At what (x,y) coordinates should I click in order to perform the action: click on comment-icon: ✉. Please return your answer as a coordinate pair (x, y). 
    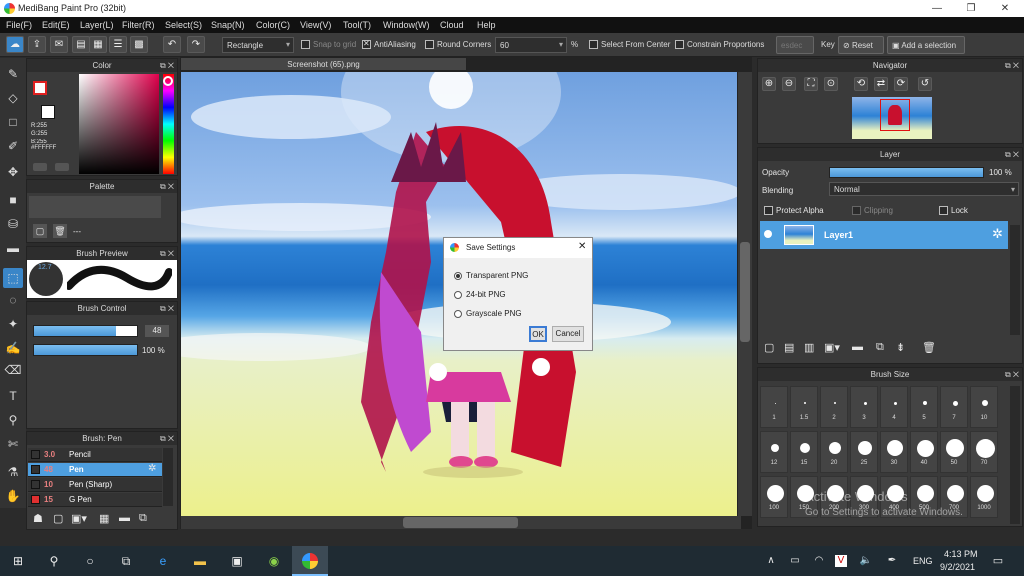
    Looking at the image, I should click on (59, 44).